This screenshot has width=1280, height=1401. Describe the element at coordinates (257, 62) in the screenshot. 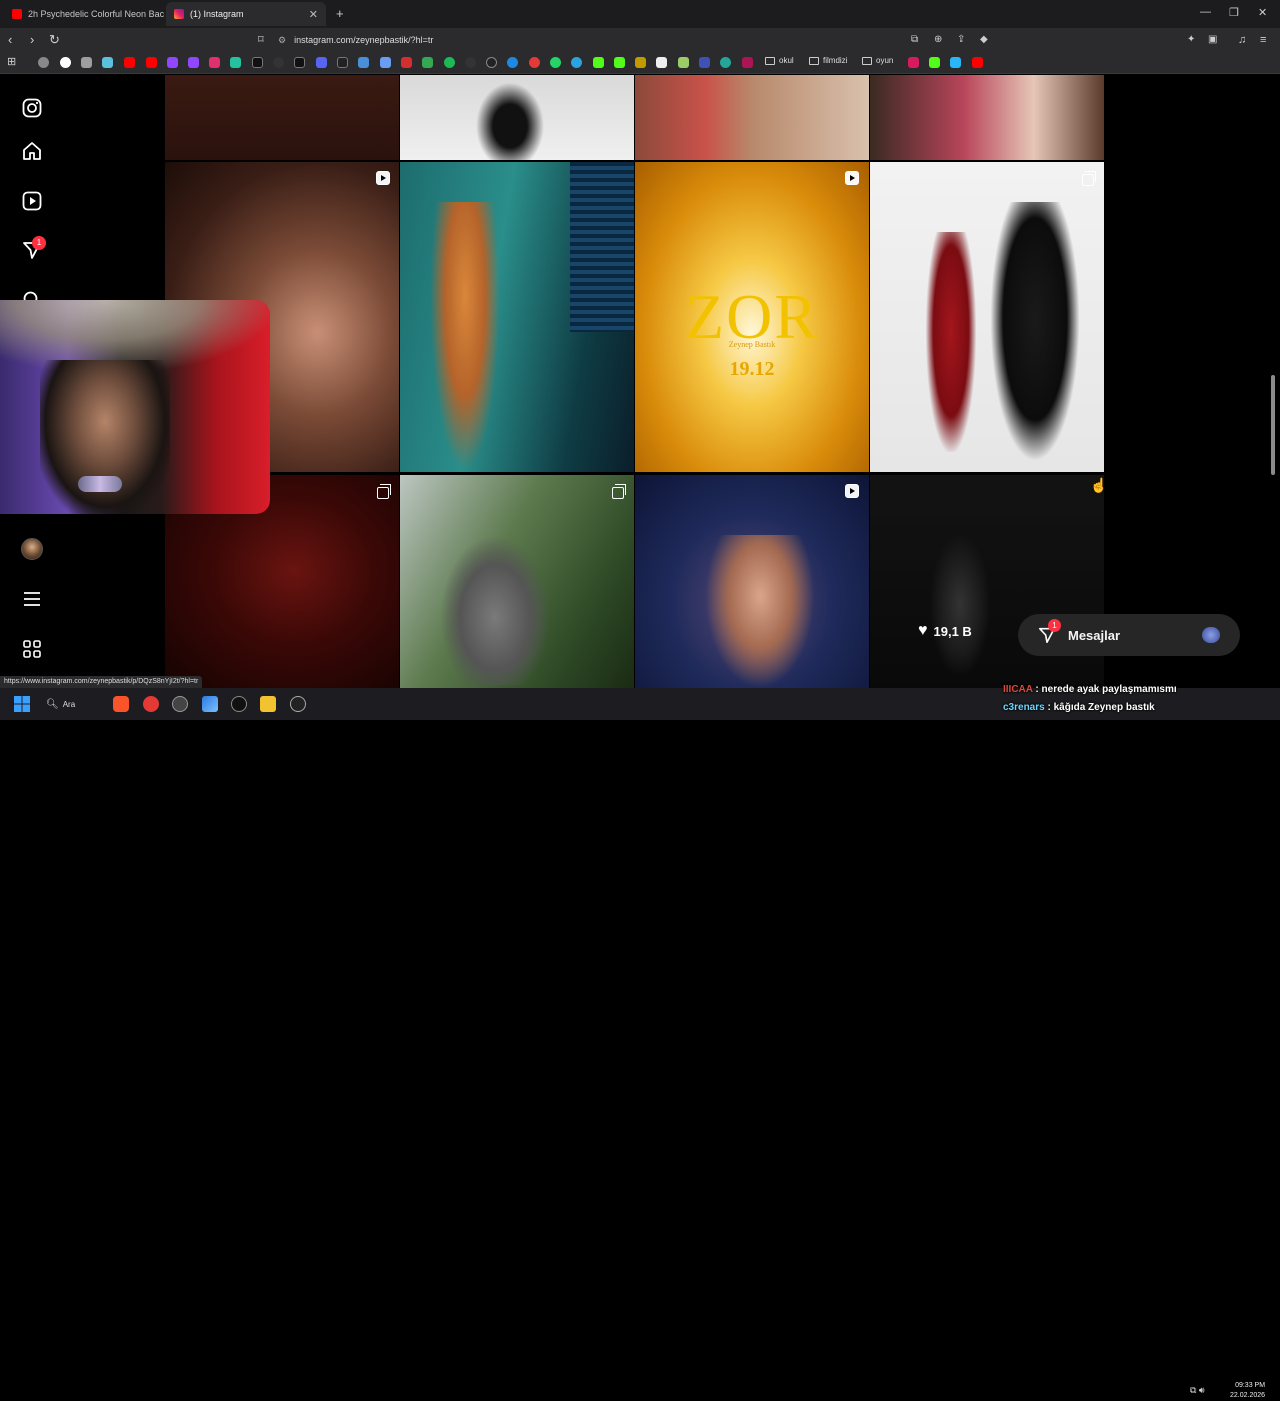

I see `x-twitter-icon` at that location.